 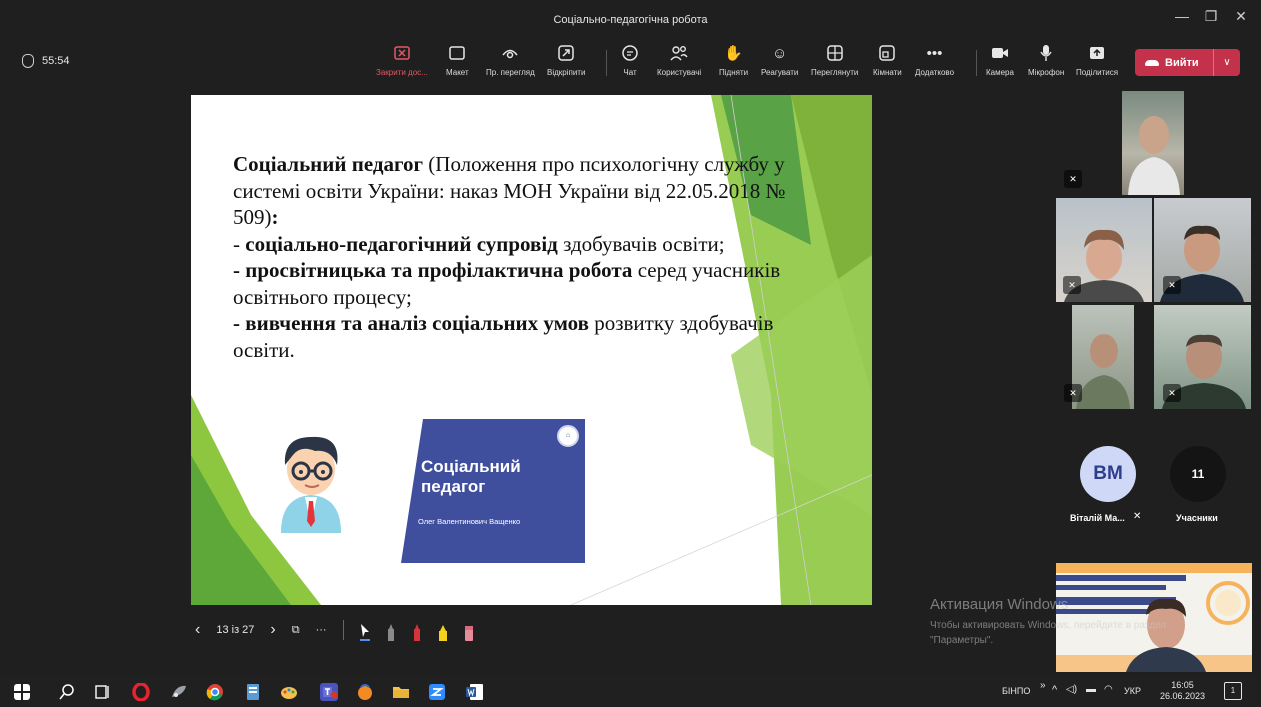 I want to click on wifi-icon: ◠, so click(x=1108, y=689).